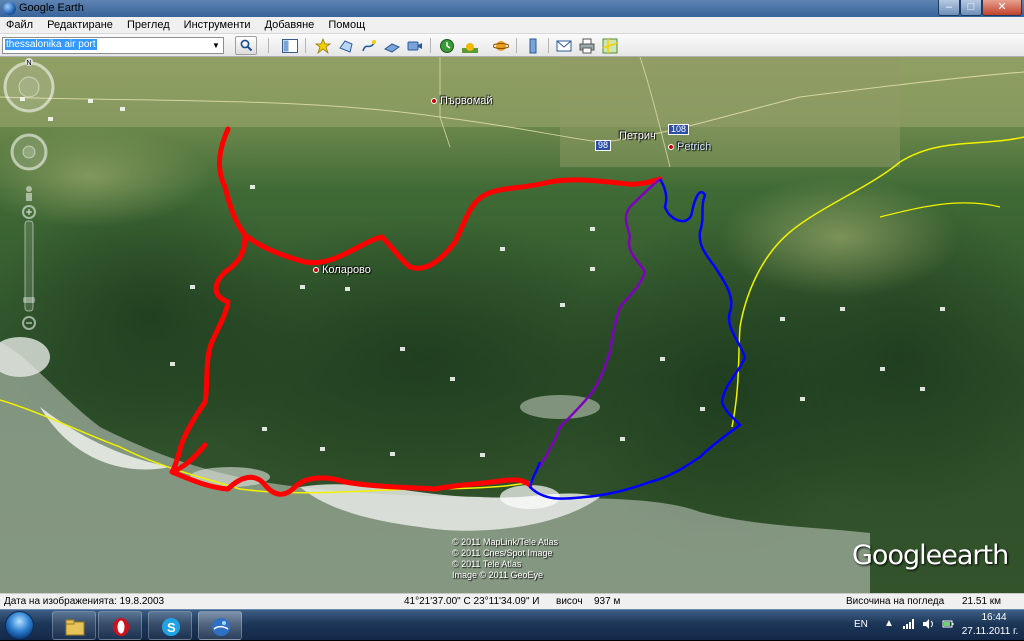 The image size is (1024, 641). Describe the element at coordinates (29, 267) in the screenshot. I see `zoom-slider` at that location.